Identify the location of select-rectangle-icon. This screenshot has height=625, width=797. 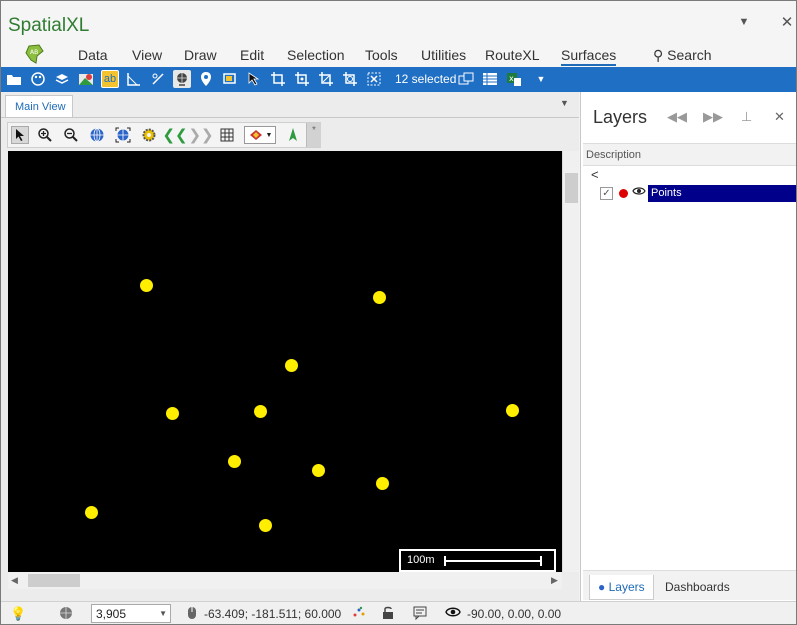
(230, 79).